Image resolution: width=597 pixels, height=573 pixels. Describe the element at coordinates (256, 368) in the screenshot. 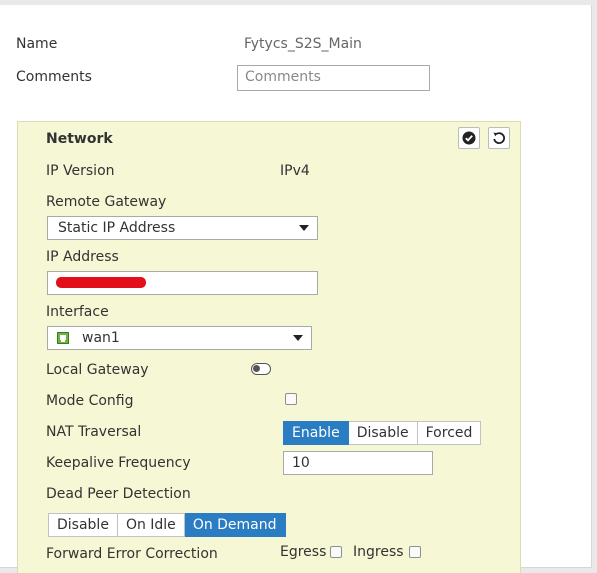

I see `toggle-knob` at that location.